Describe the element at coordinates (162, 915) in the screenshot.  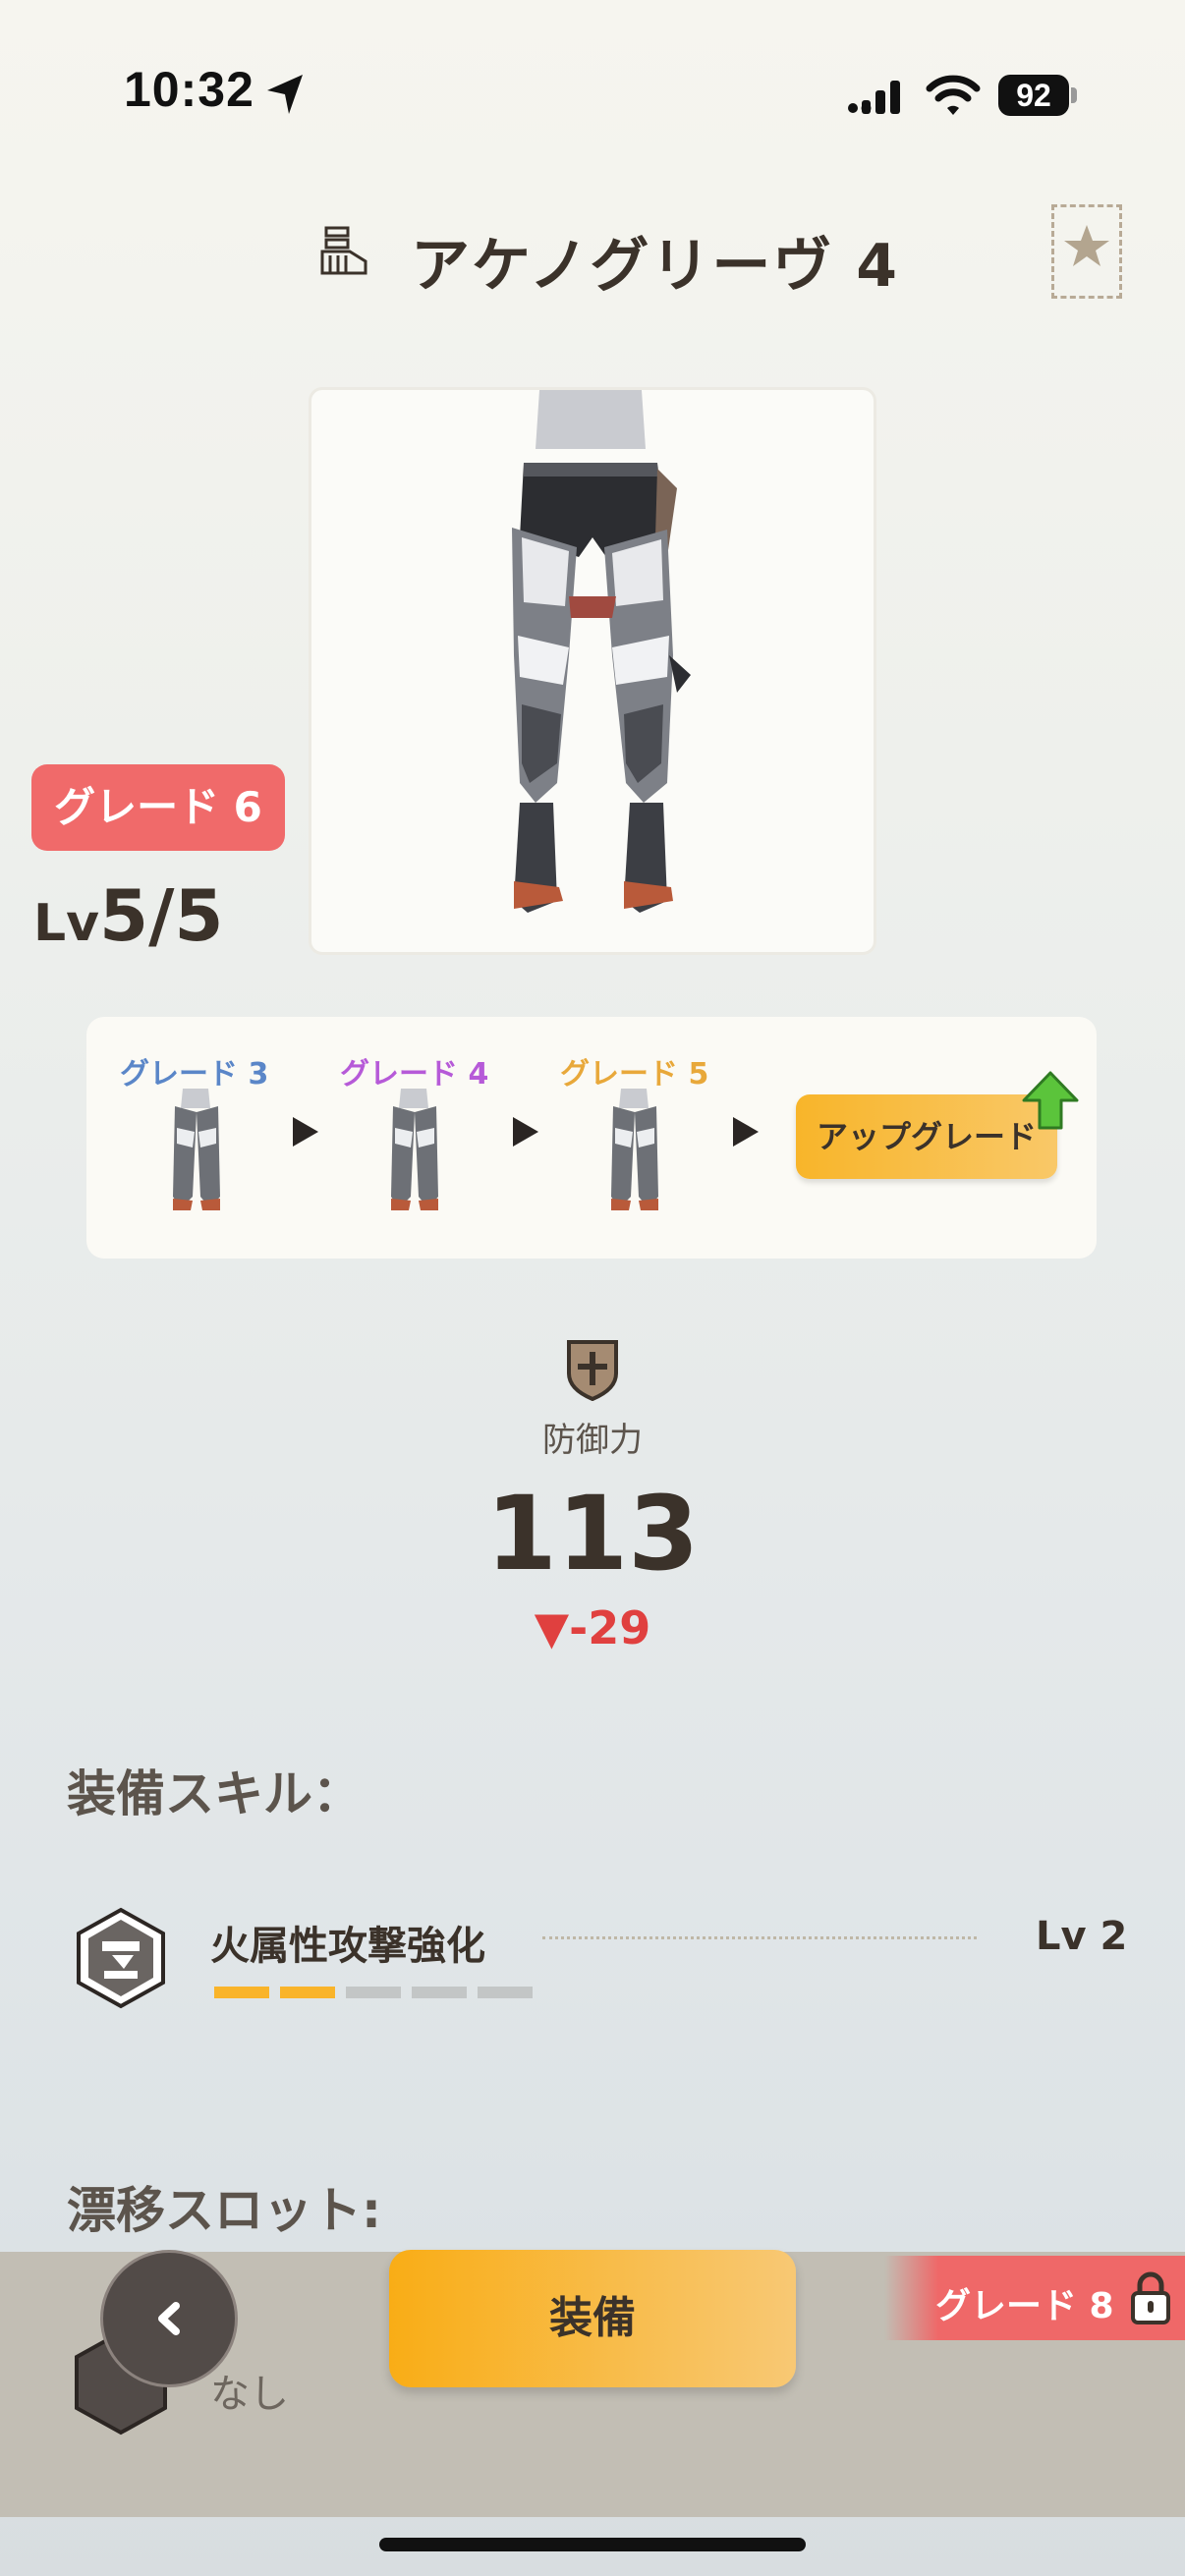
I see `level-value: 5/5` at that location.